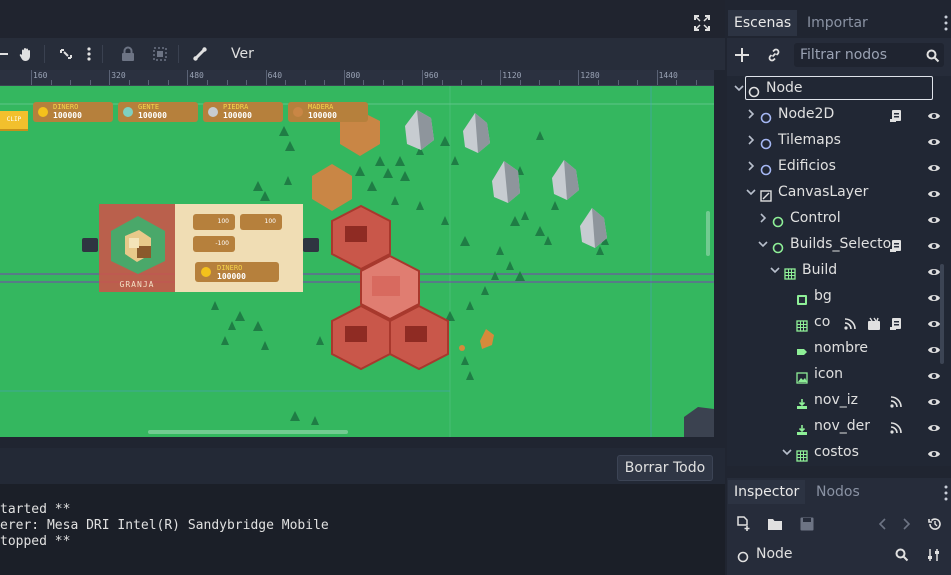  What do you see at coordinates (833, 244) in the screenshot?
I see `scene-tree-item: Builds_Selecto` at bounding box center [833, 244].